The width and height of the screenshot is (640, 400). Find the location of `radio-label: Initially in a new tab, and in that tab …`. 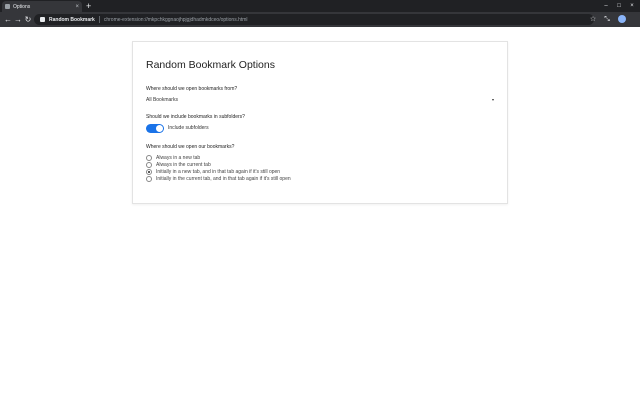

radio-label: Initially in a new tab, and in that tab … is located at coordinates (218, 171).